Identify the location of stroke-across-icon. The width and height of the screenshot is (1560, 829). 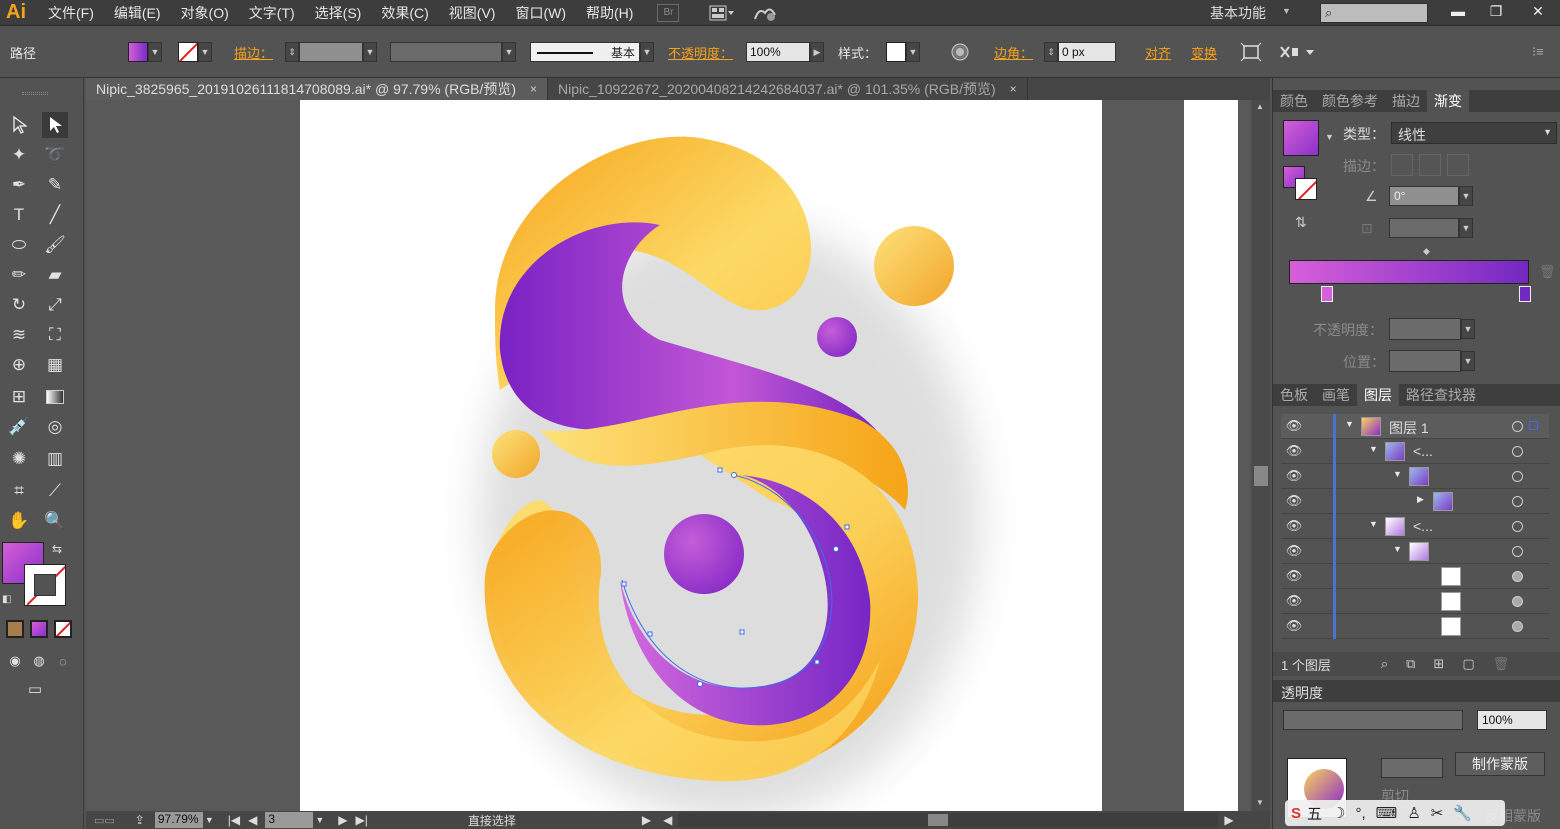
(1458, 165).